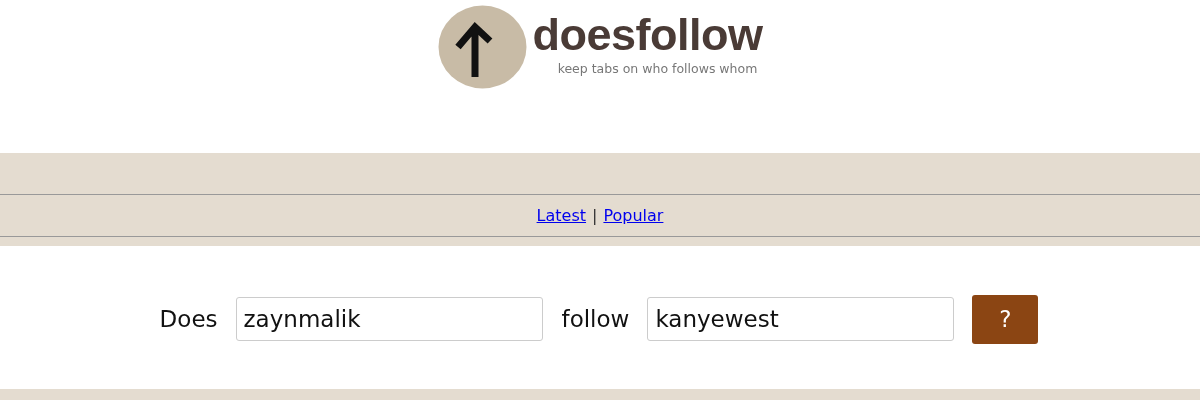 This screenshot has height=400, width=1200. Describe the element at coordinates (482, 47) in the screenshot. I see `arrow-logo-icon` at that location.